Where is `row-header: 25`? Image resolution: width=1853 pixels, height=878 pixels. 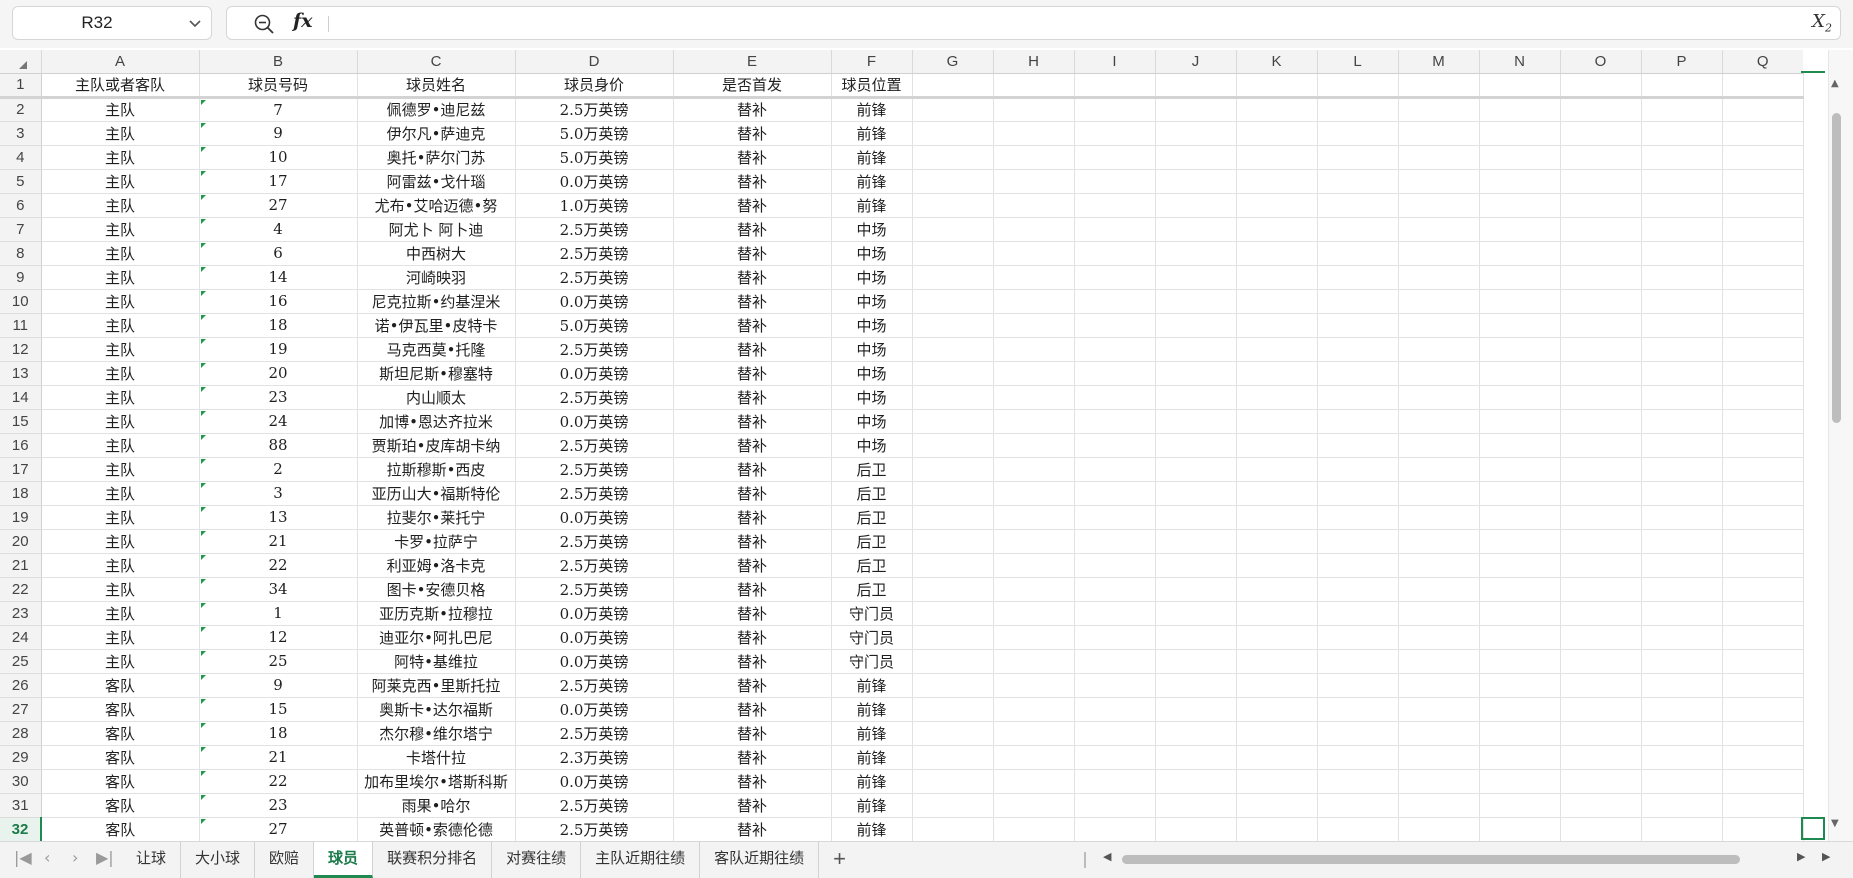
row-header: 25 is located at coordinates (21, 661).